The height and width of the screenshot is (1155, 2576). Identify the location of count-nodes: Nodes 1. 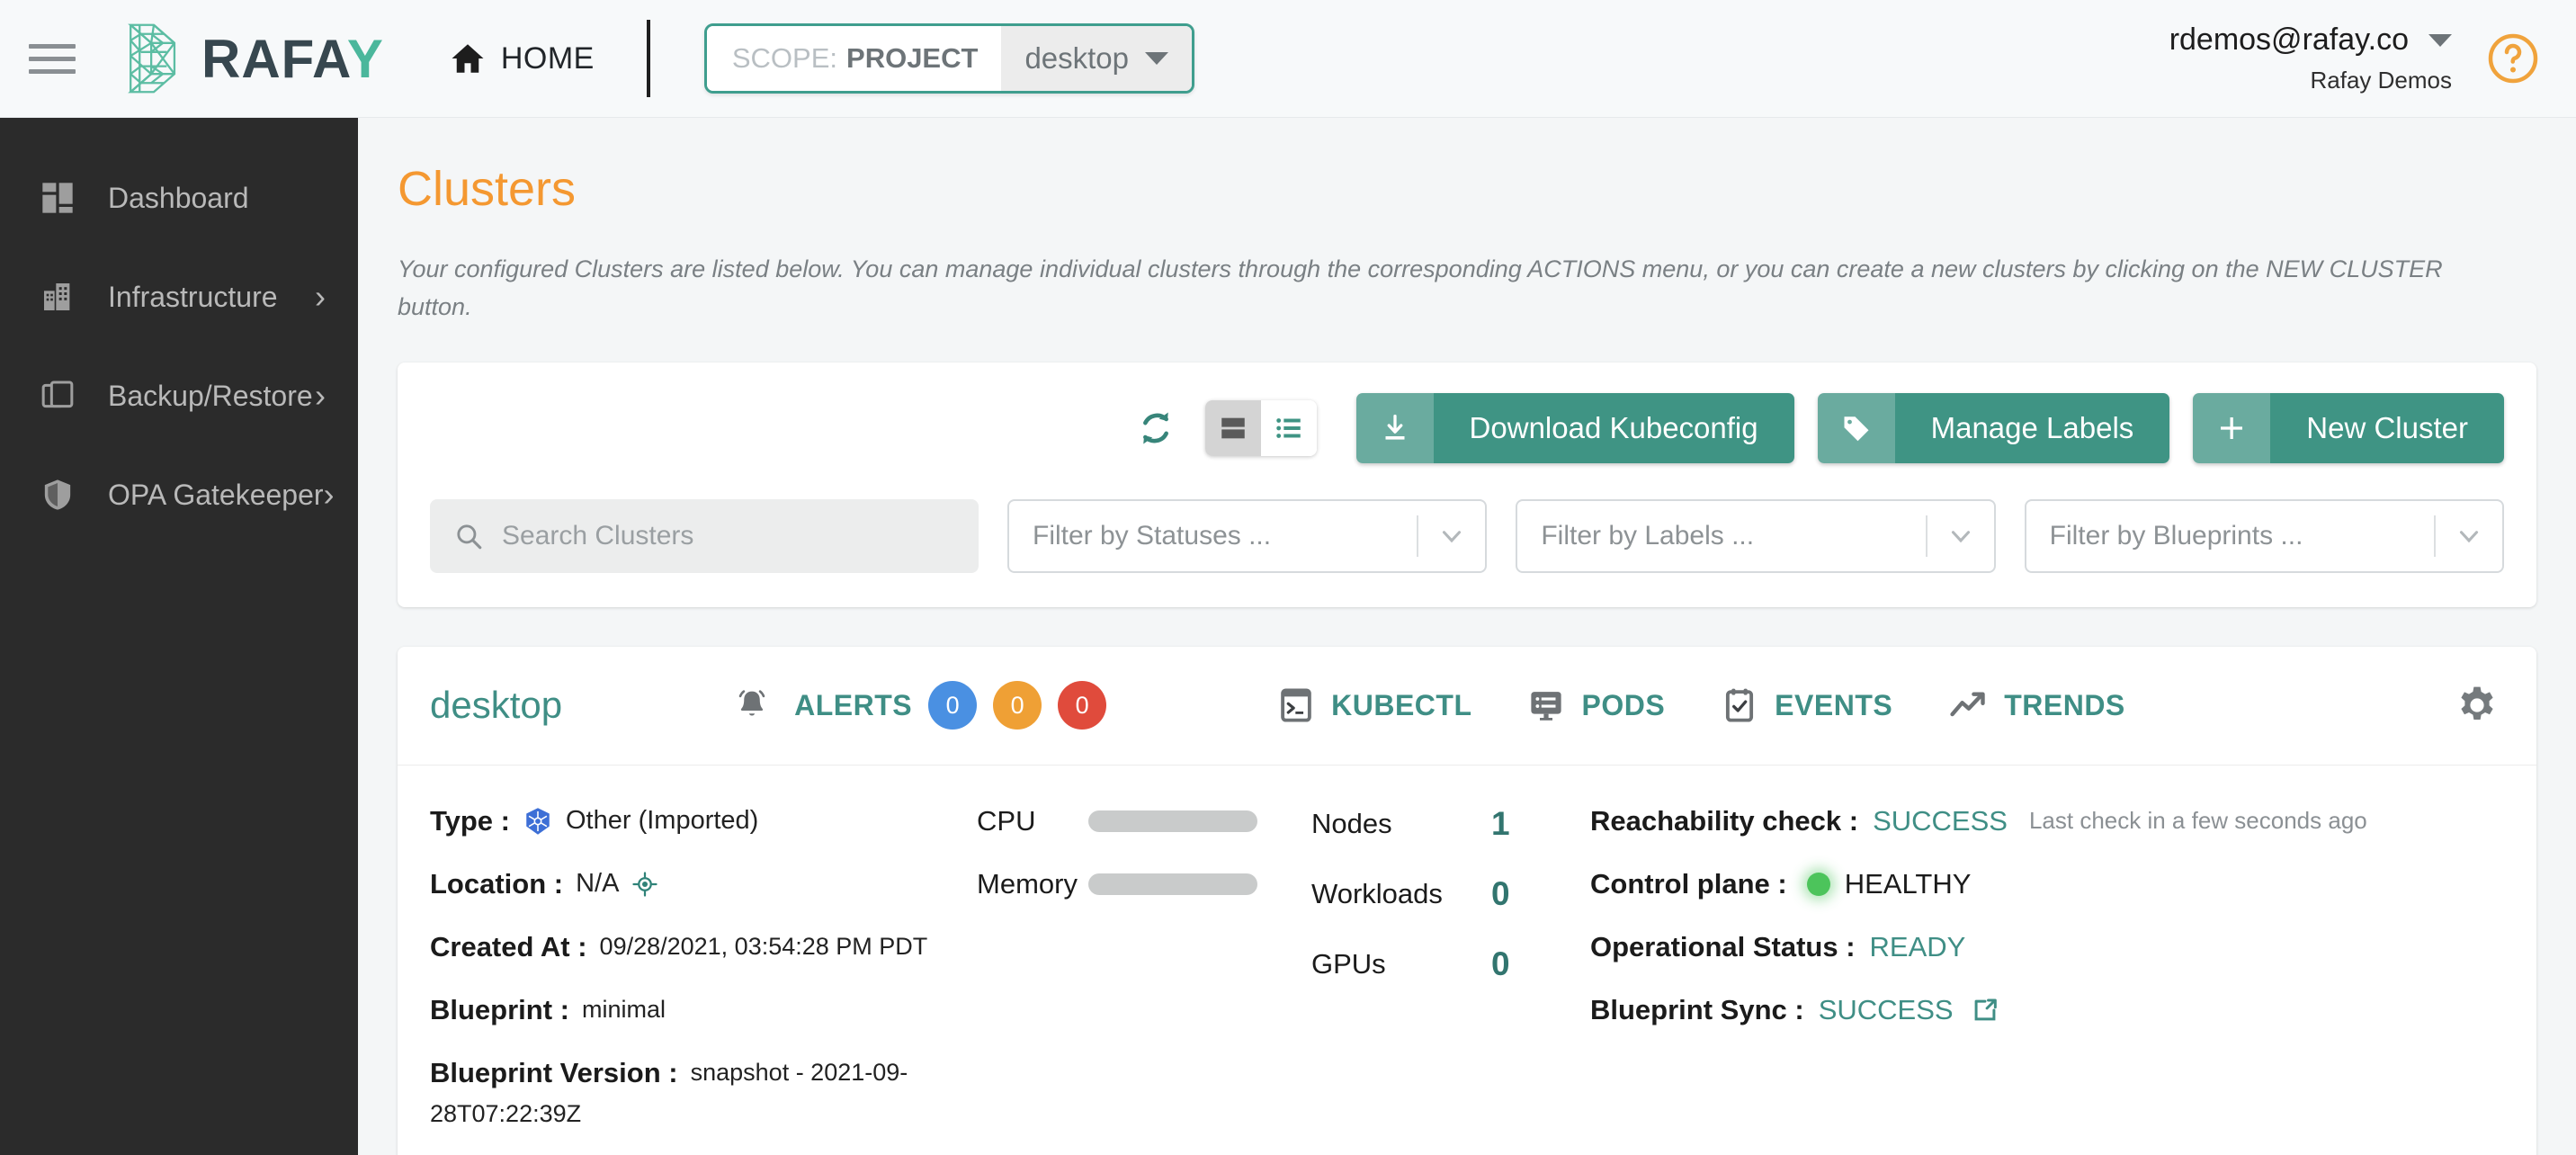
(1419, 824).